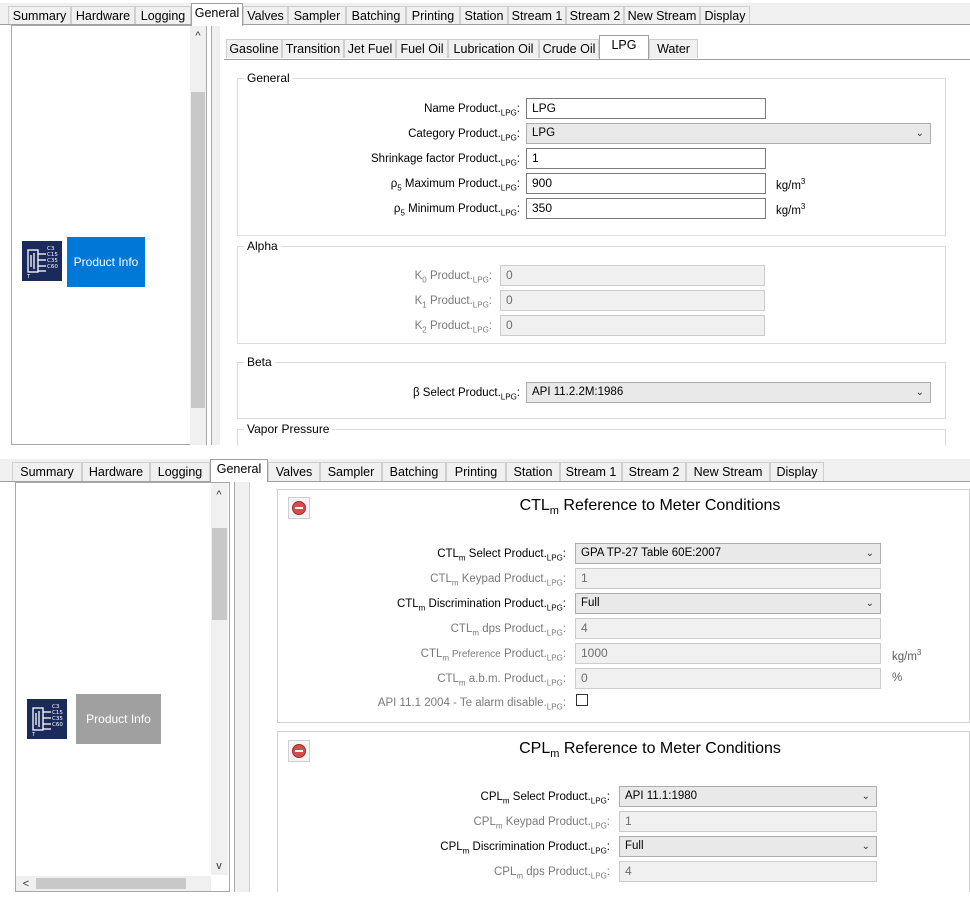  Describe the element at coordinates (493, 655) in the screenshot. I see `ctl-preference-label: CTLm Preference Product.LPG:` at that location.